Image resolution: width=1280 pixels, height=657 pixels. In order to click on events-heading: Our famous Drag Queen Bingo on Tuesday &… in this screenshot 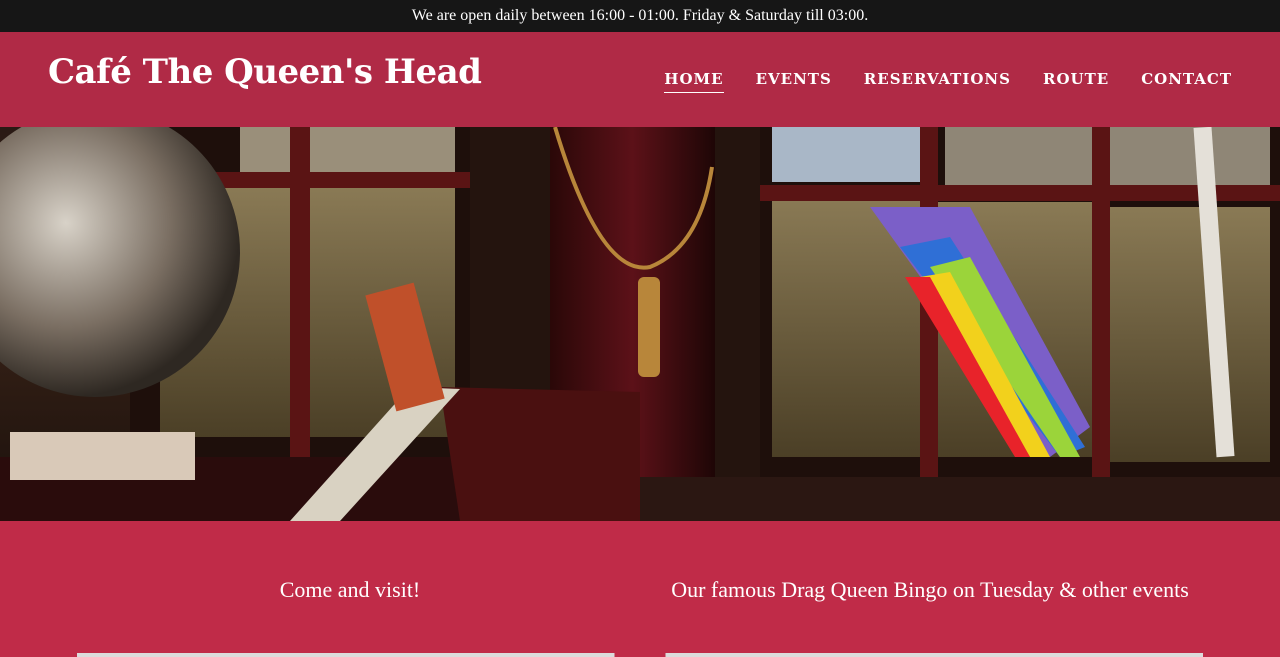, I will do `click(930, 589)`.